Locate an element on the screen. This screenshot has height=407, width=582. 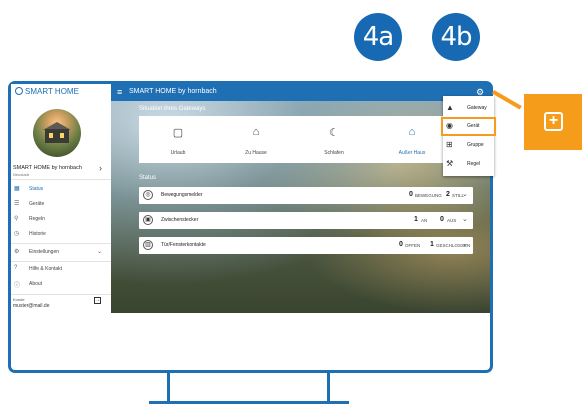
sidebar-item-label: Geräte is located at coordinates (37, 204).